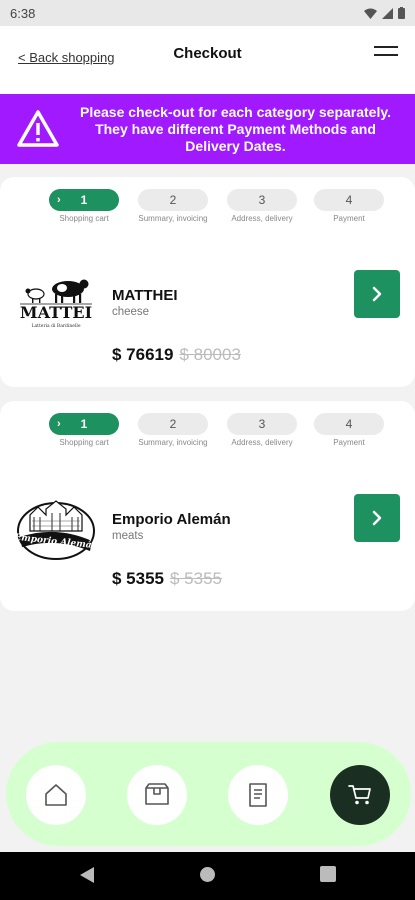 The image size is (415, 900). I want to click on vendor-name: MATTHEI, so click(145, 295).